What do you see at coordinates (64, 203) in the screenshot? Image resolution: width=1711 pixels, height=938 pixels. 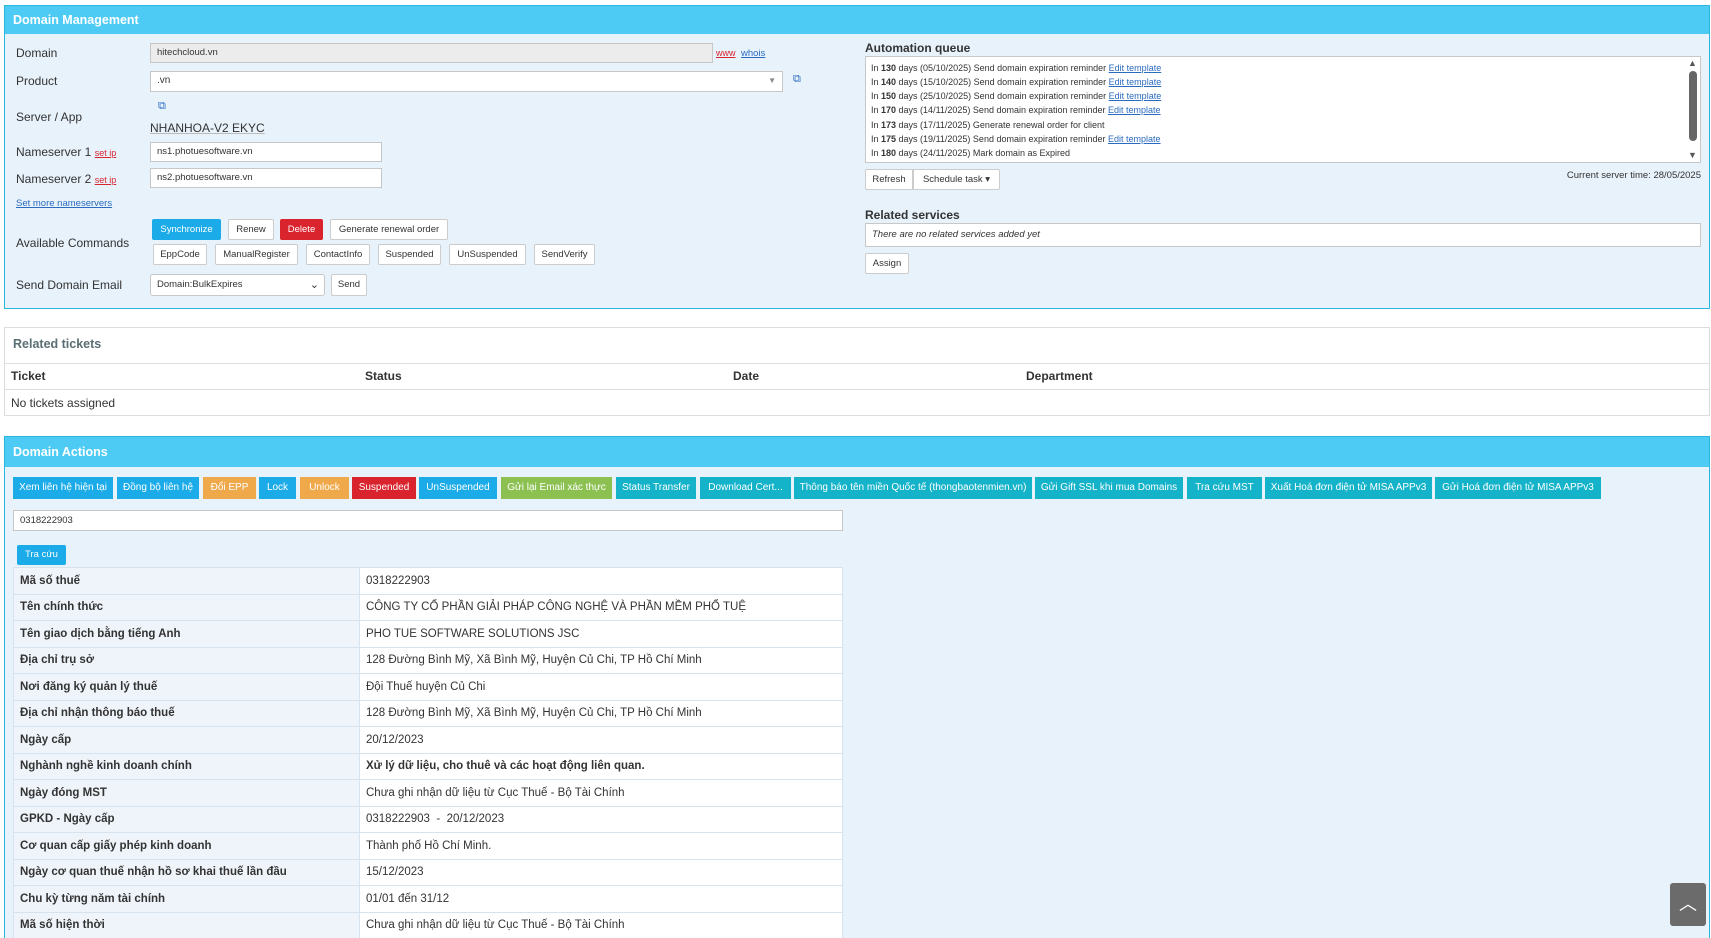 I see `set-more-nameservers-link: Set more nameservers` at bounding box center [64, 203].